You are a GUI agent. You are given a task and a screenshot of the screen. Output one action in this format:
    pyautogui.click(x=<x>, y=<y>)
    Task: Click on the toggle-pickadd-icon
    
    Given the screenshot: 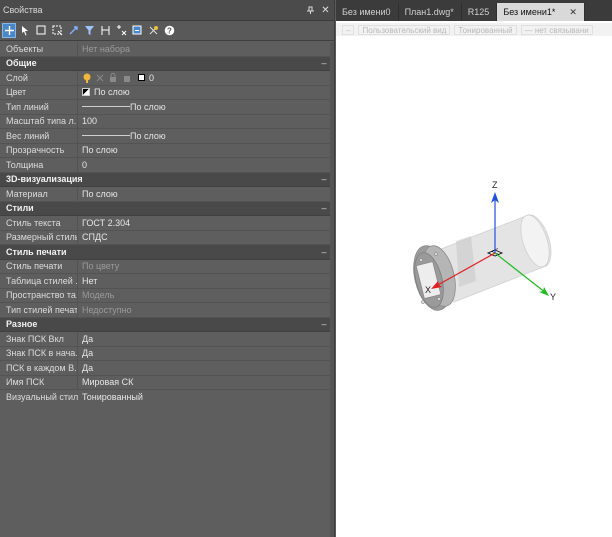 What is the action you would take?
    pyautogui.click(x=73, y=30)
    